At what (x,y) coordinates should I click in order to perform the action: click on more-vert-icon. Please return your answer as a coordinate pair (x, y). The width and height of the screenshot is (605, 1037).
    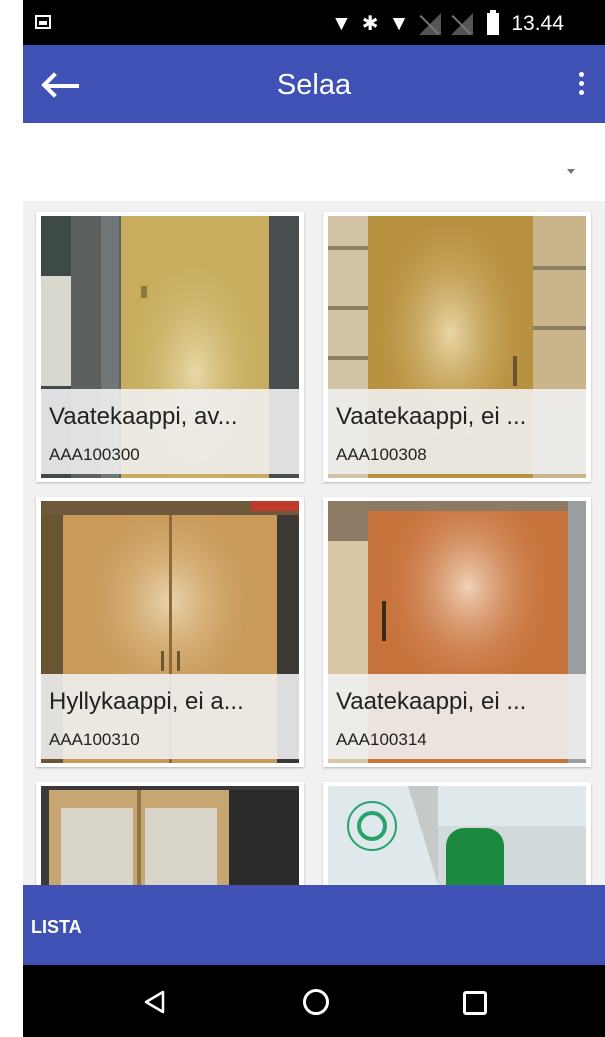
    Looking at the image, I should click on (581, 85).